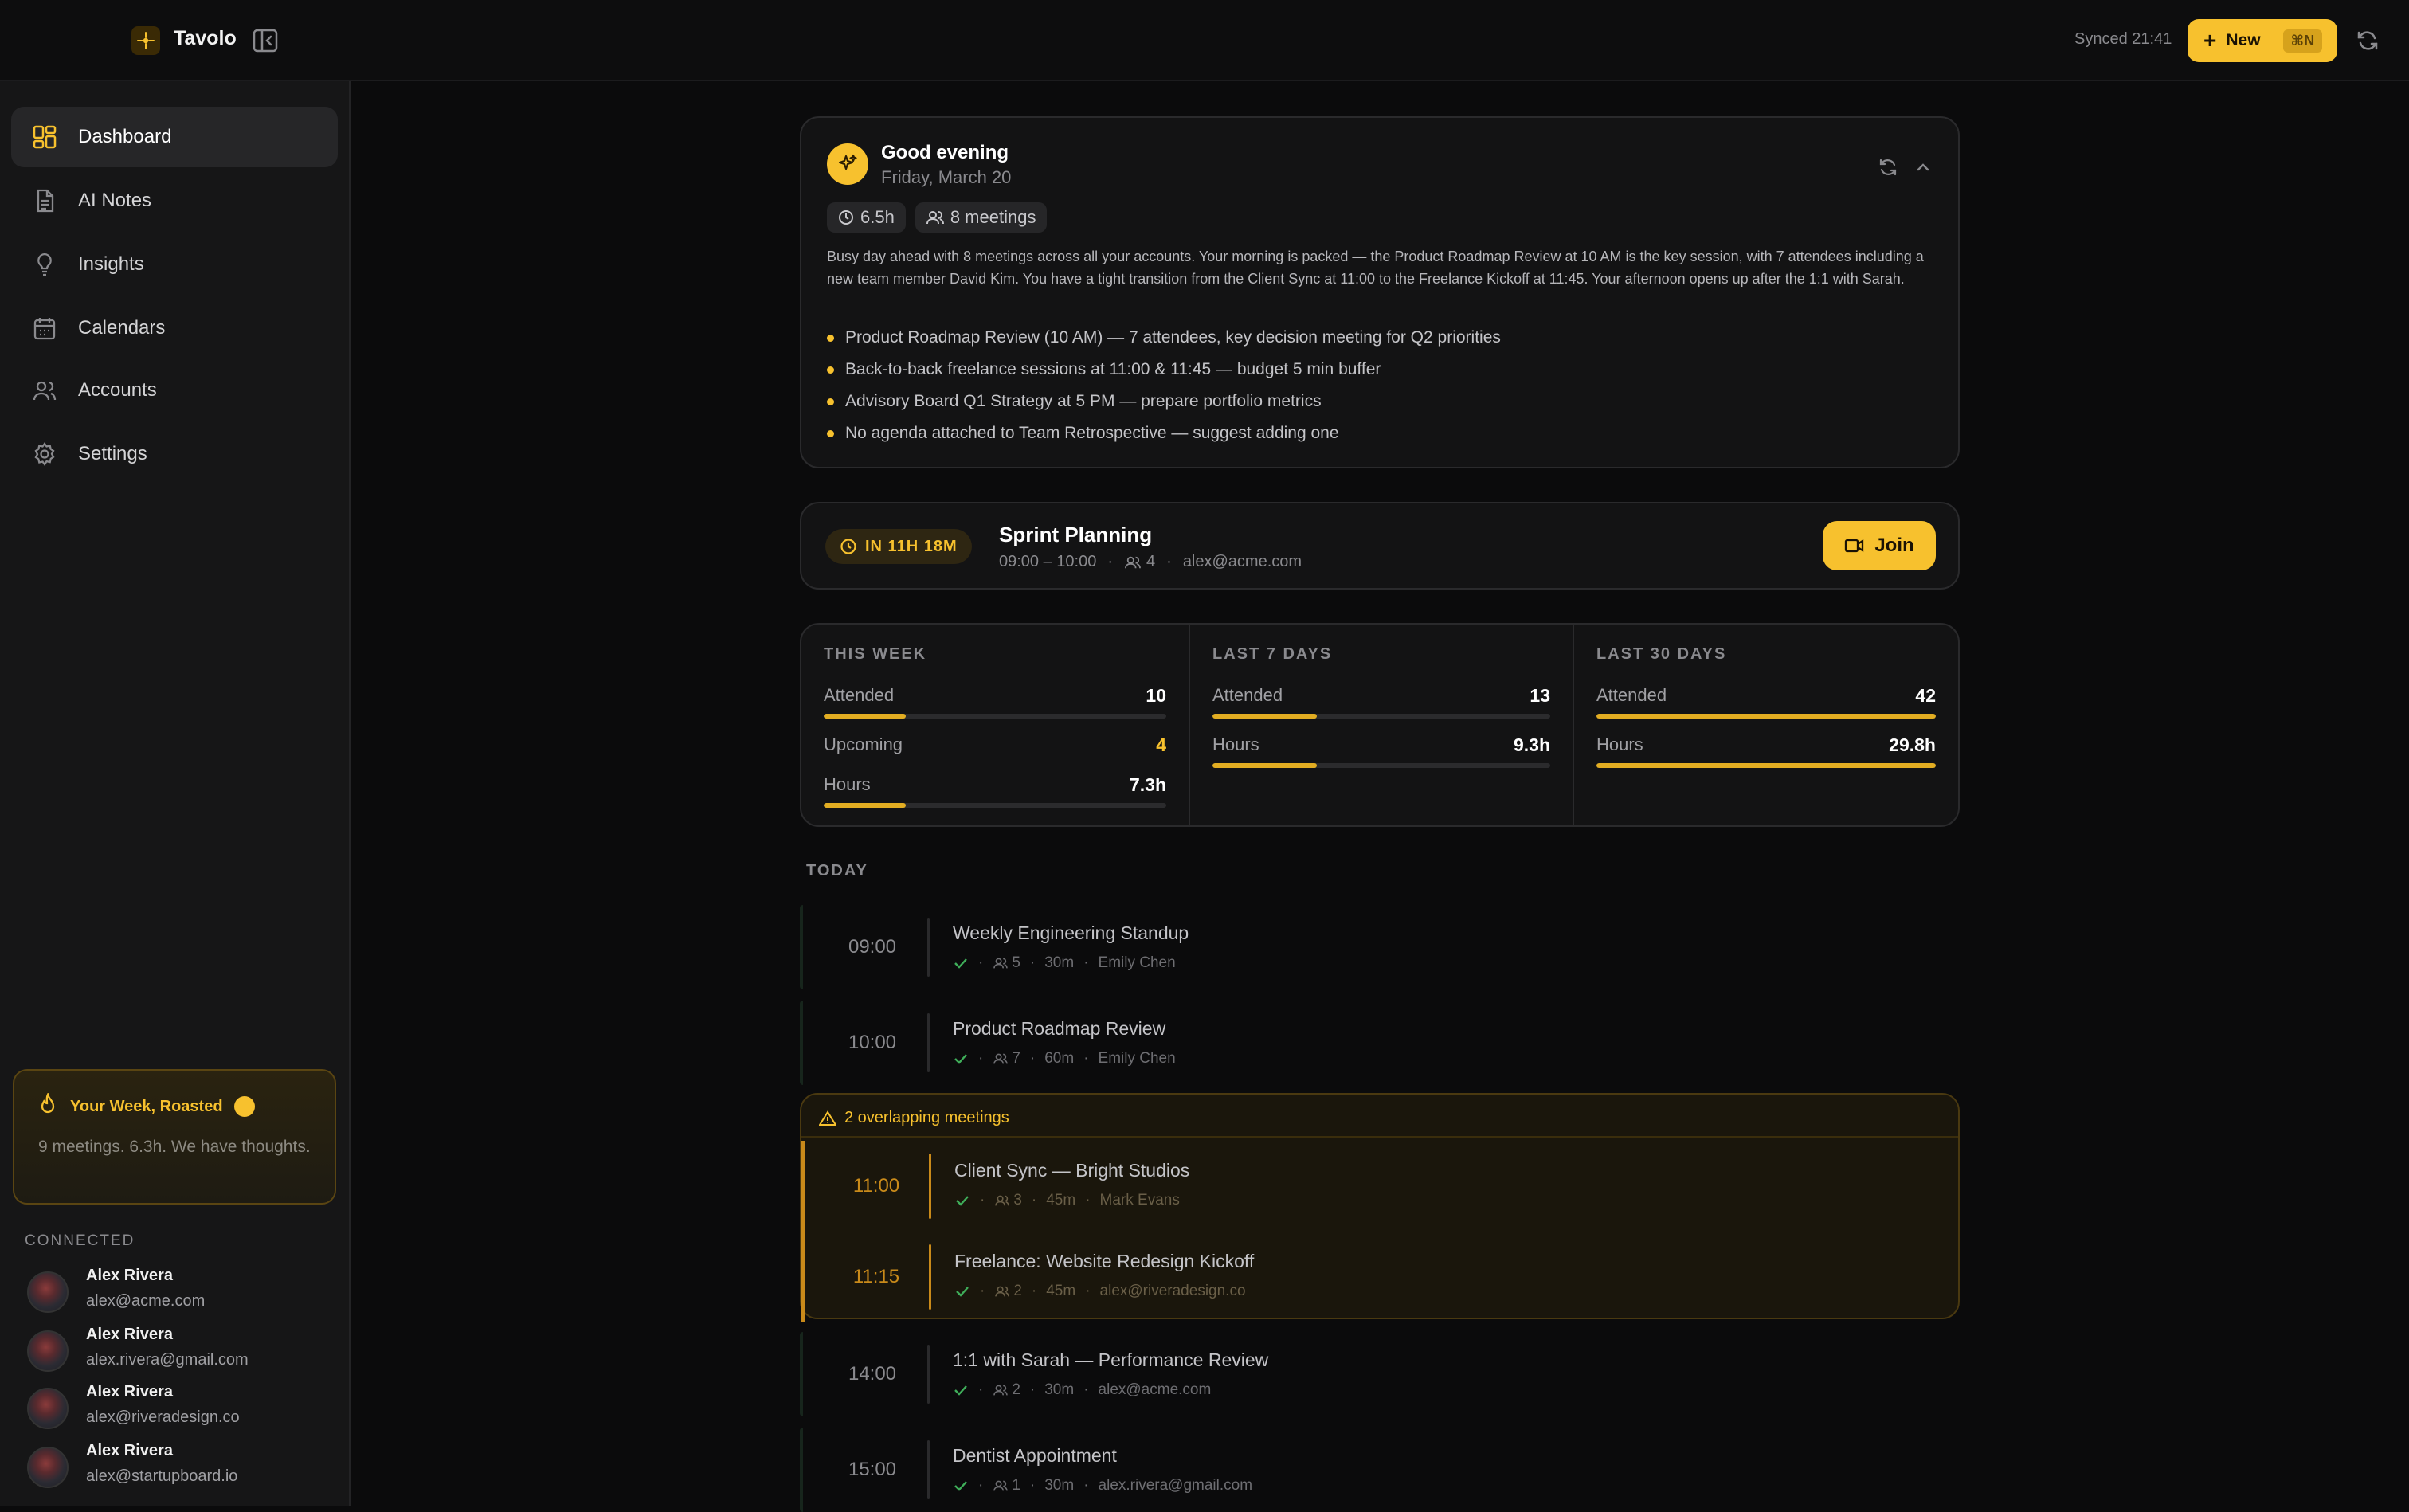 The height and width of the screenshot is (1512, 2409). Describe the element at coordinates (80, 1240) in the screenshot. I see `connected-label: CONNECTED` at that location.